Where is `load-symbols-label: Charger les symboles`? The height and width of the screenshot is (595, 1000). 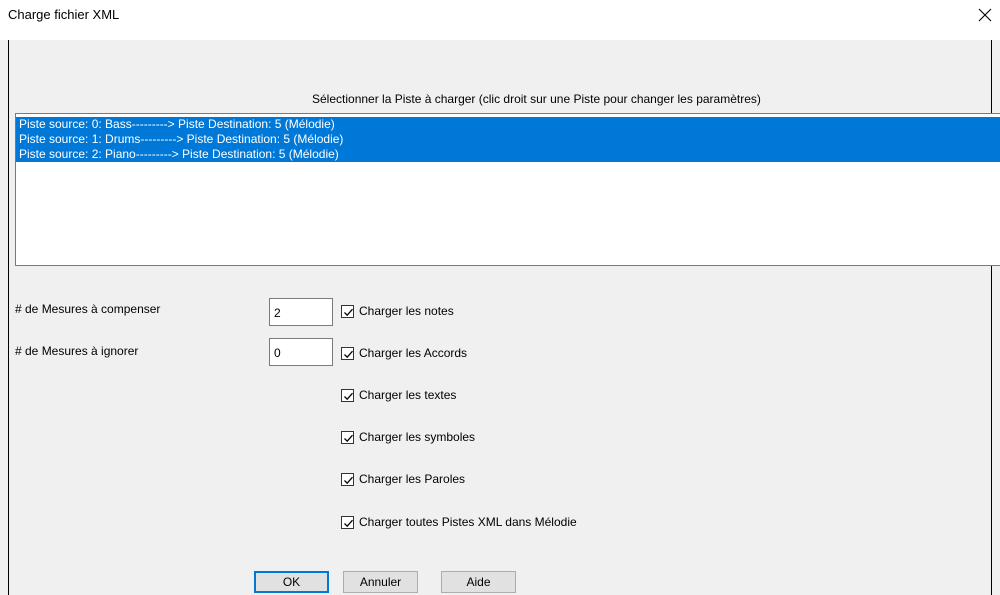 load-symbols-label: Charger les symboles is located at coordinates (417, 437).